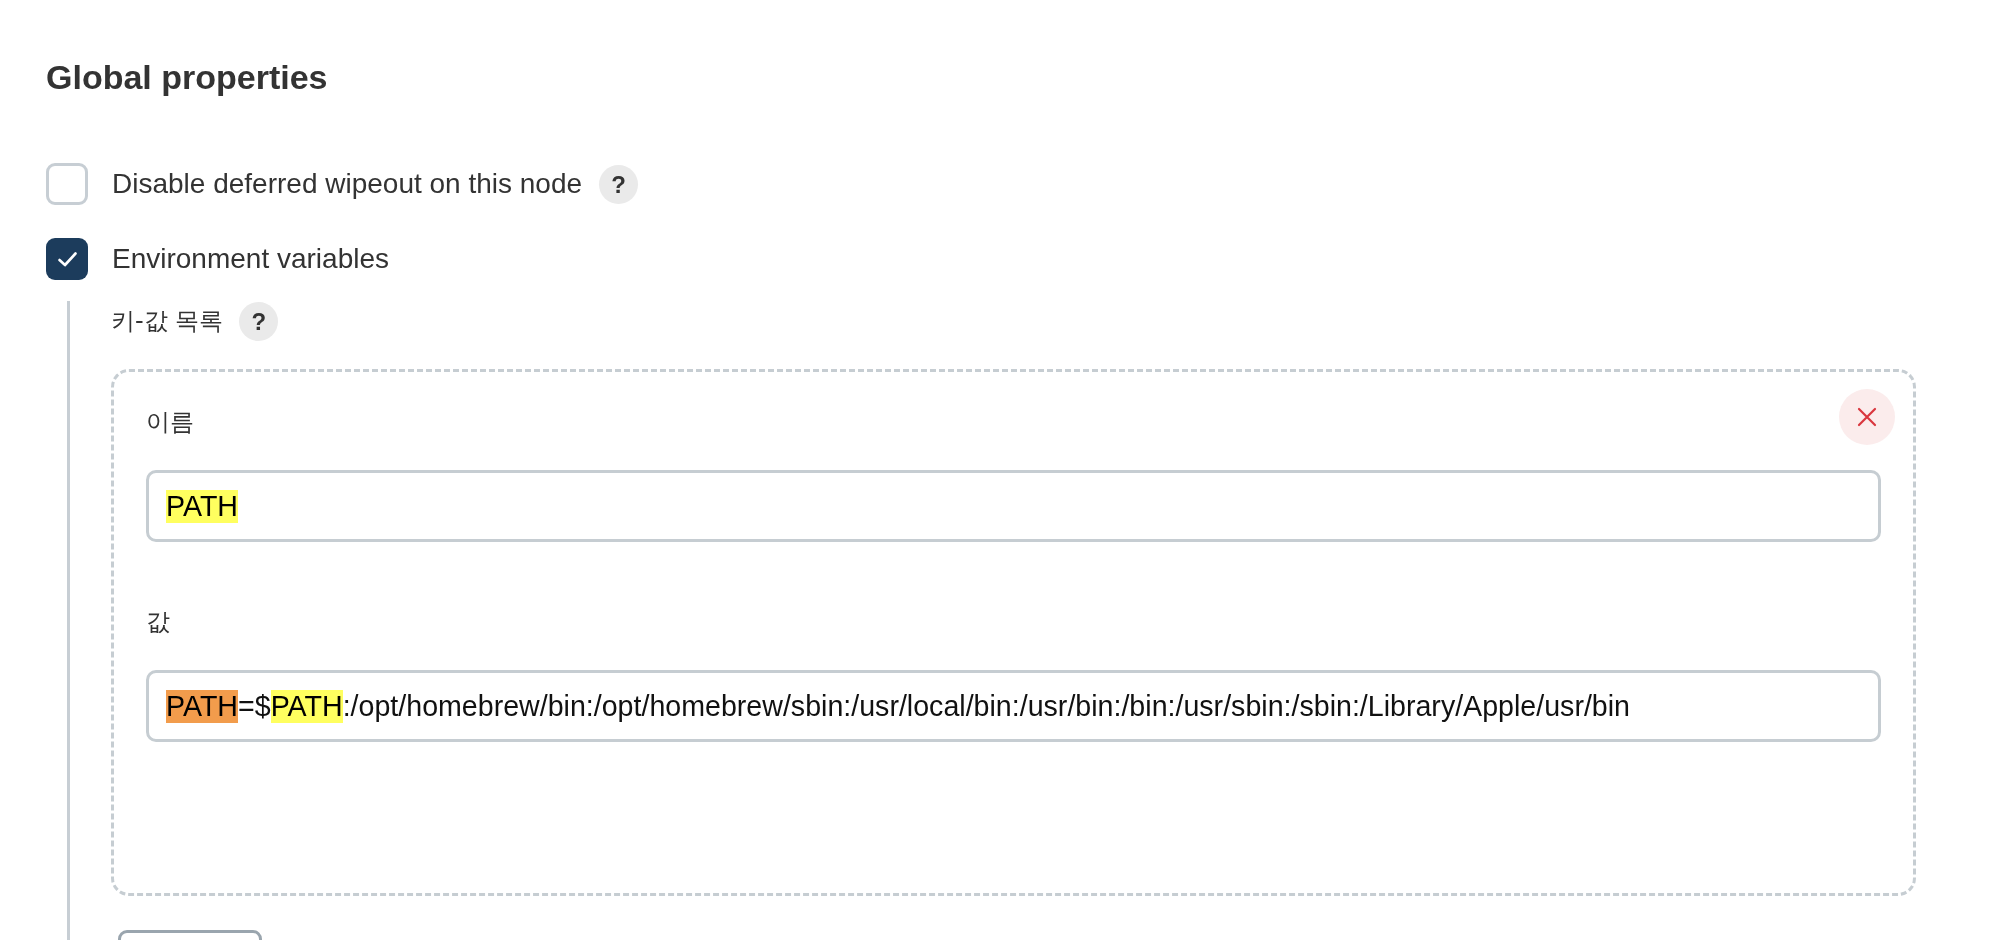 The height and width of the screenshot is (940, 1994). I want to click on section-title: Global properties, so click(187, 77).